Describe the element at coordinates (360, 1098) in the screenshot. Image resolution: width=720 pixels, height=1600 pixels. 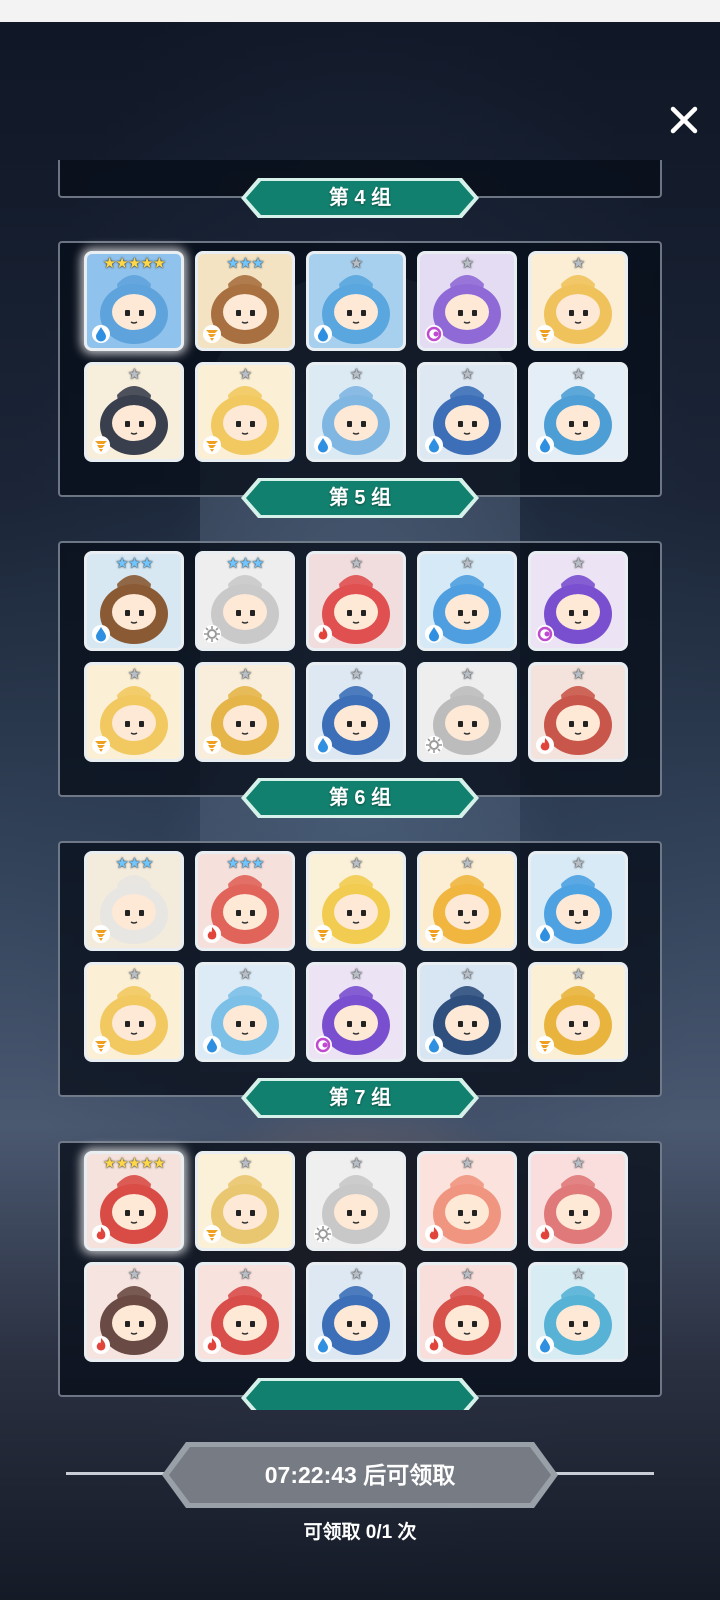
I see `group-title: 第 7 组` at that location.